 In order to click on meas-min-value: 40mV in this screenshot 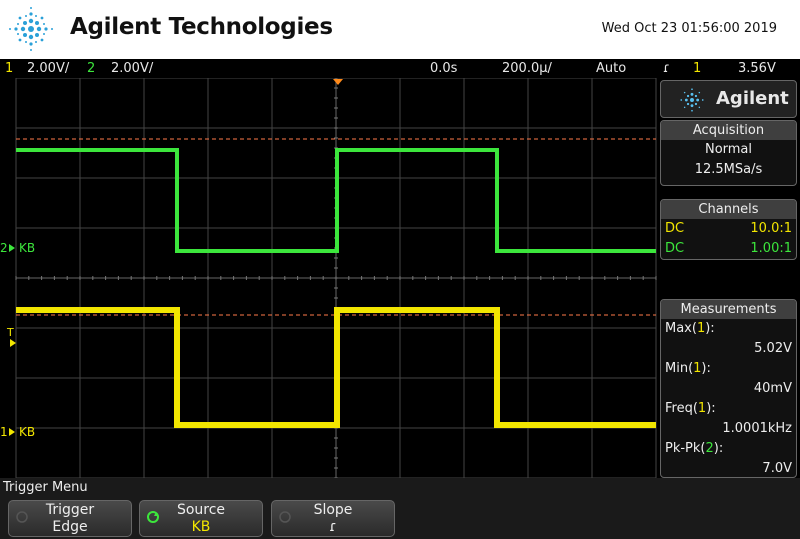, I will do `click(772, 388)`.